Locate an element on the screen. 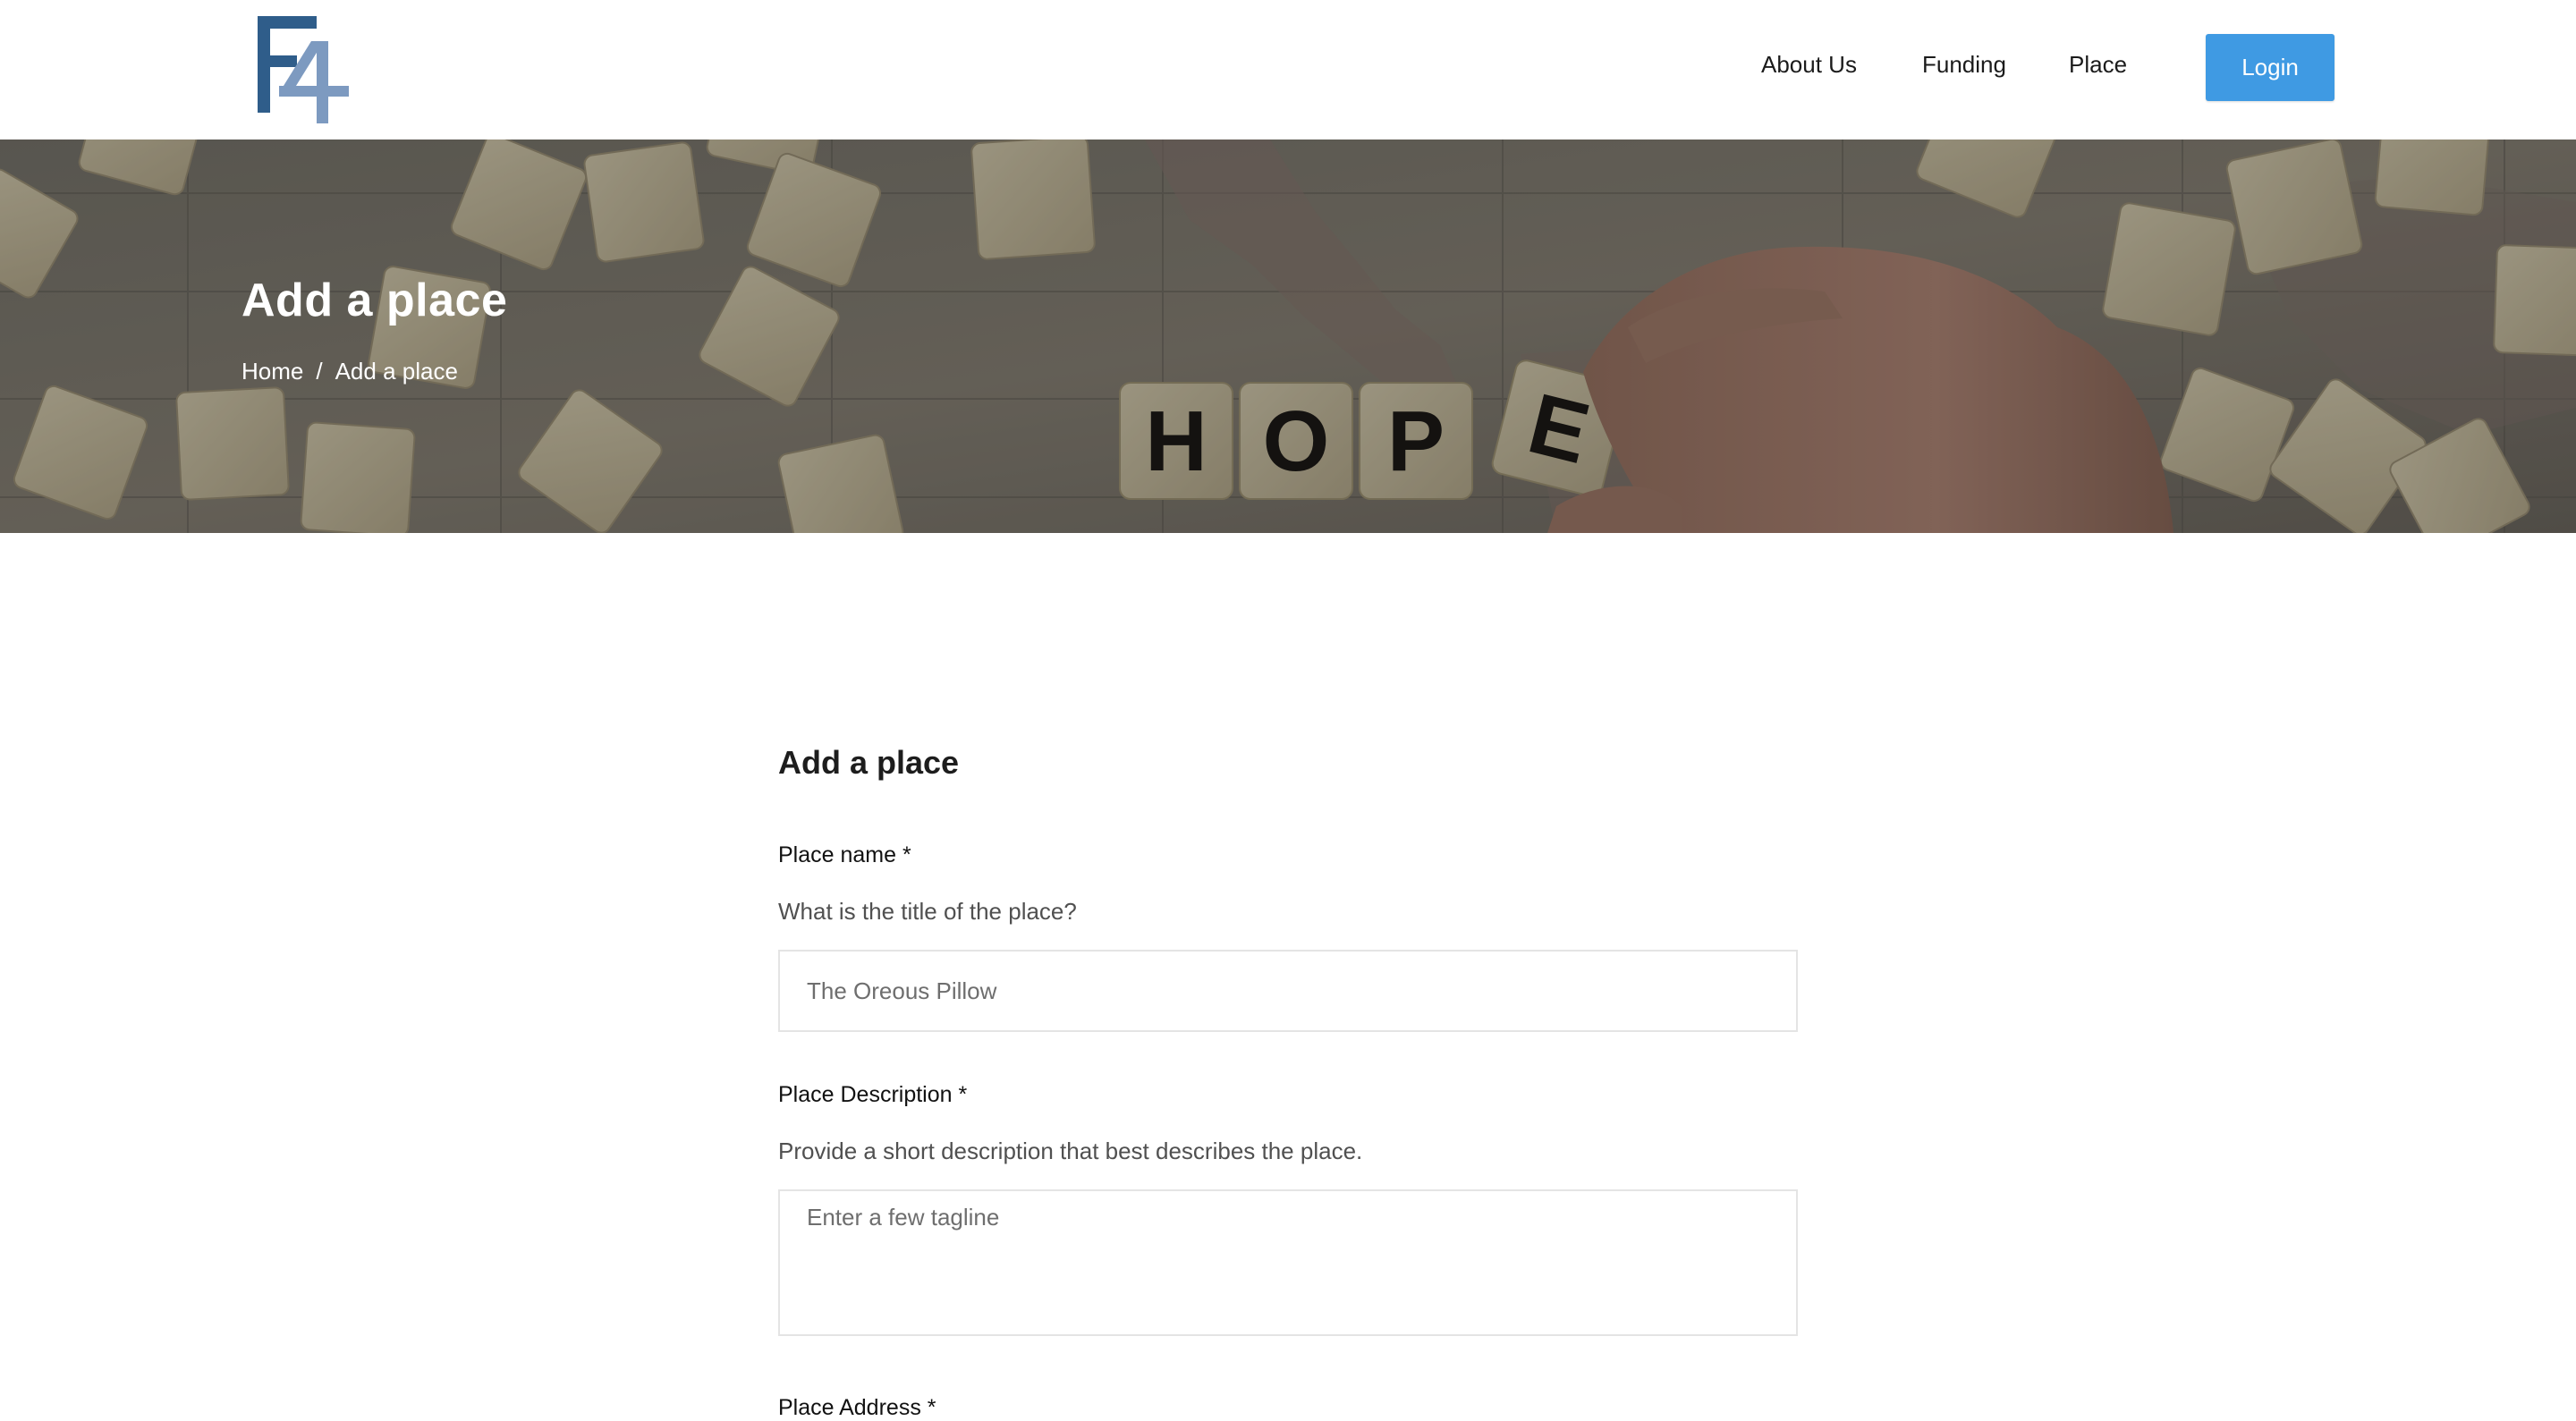 The height and width of the screenshot is (1421, 2576). breadcrumb-home-link: Home is located at coordinates (272, 372).